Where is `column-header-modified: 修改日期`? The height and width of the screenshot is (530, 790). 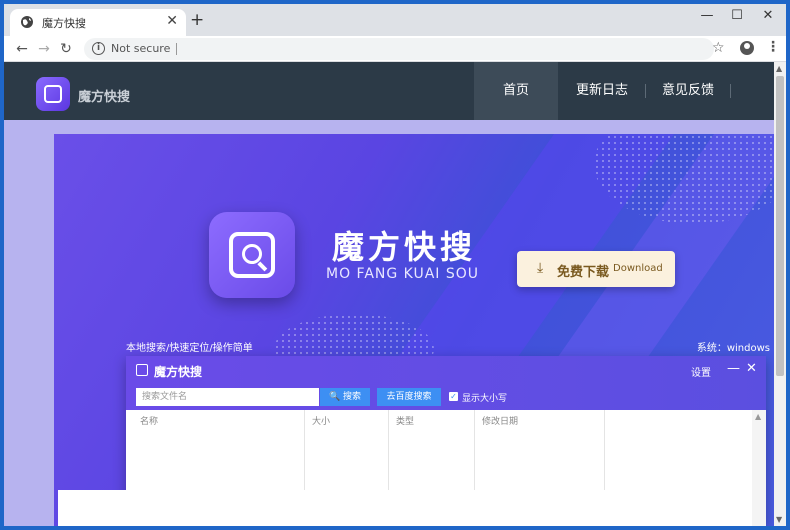 column-header-modified: 修改日期 is located at coordinates (500, 420).